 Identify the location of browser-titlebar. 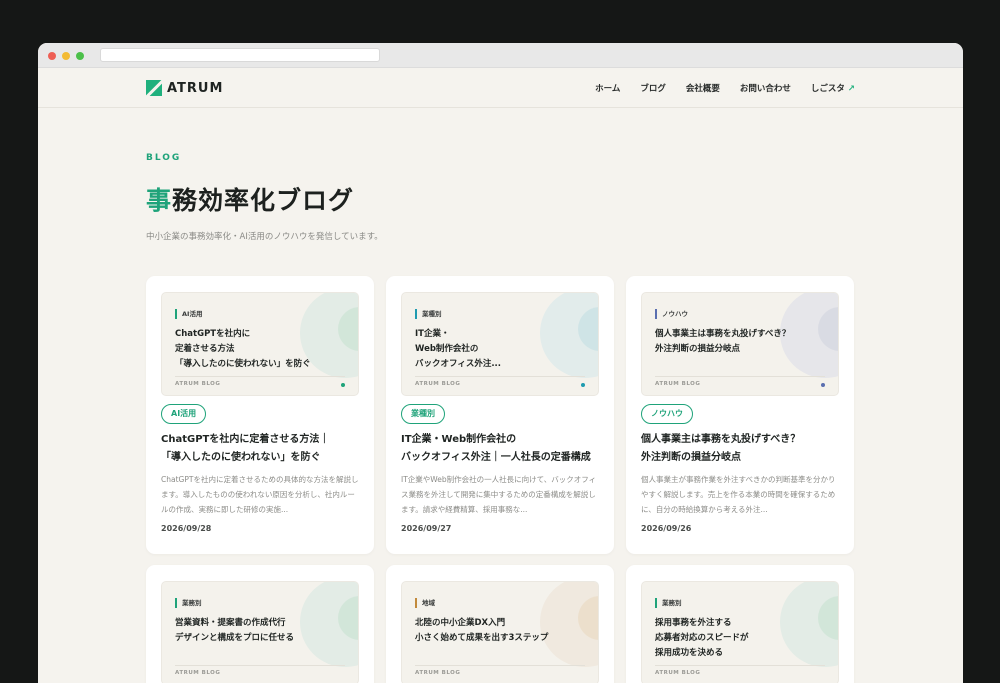
(500, 55).